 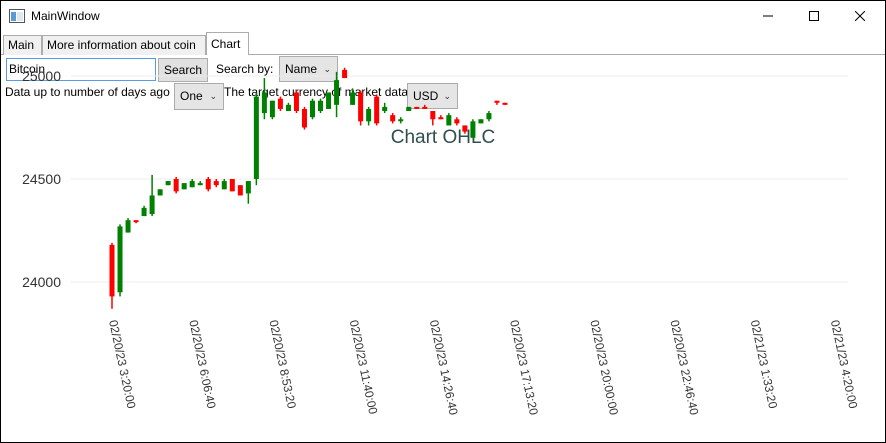 I want to click on tab-chart: Chart, so click(x=227, y=43).